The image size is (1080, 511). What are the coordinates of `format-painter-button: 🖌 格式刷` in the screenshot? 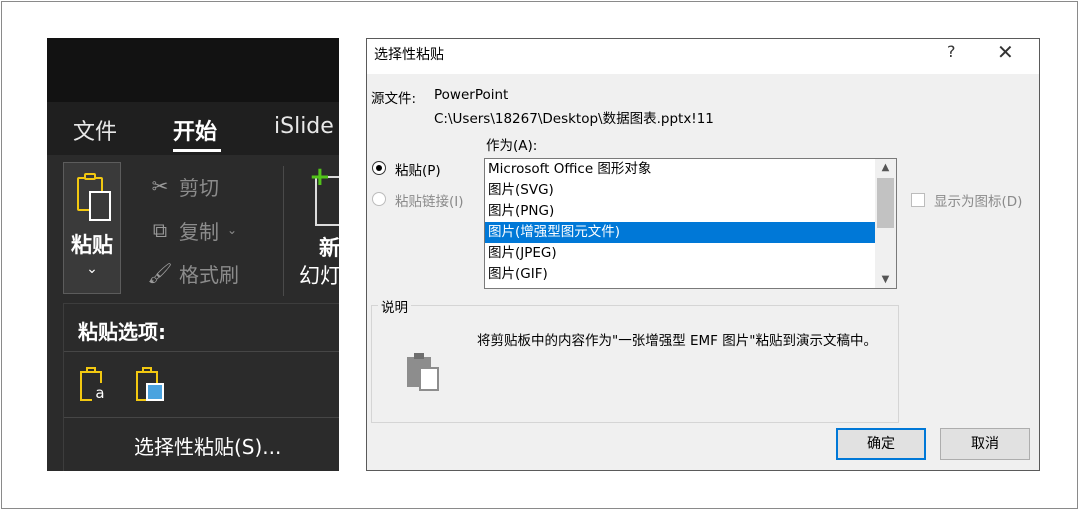 It's located at (193, 273).